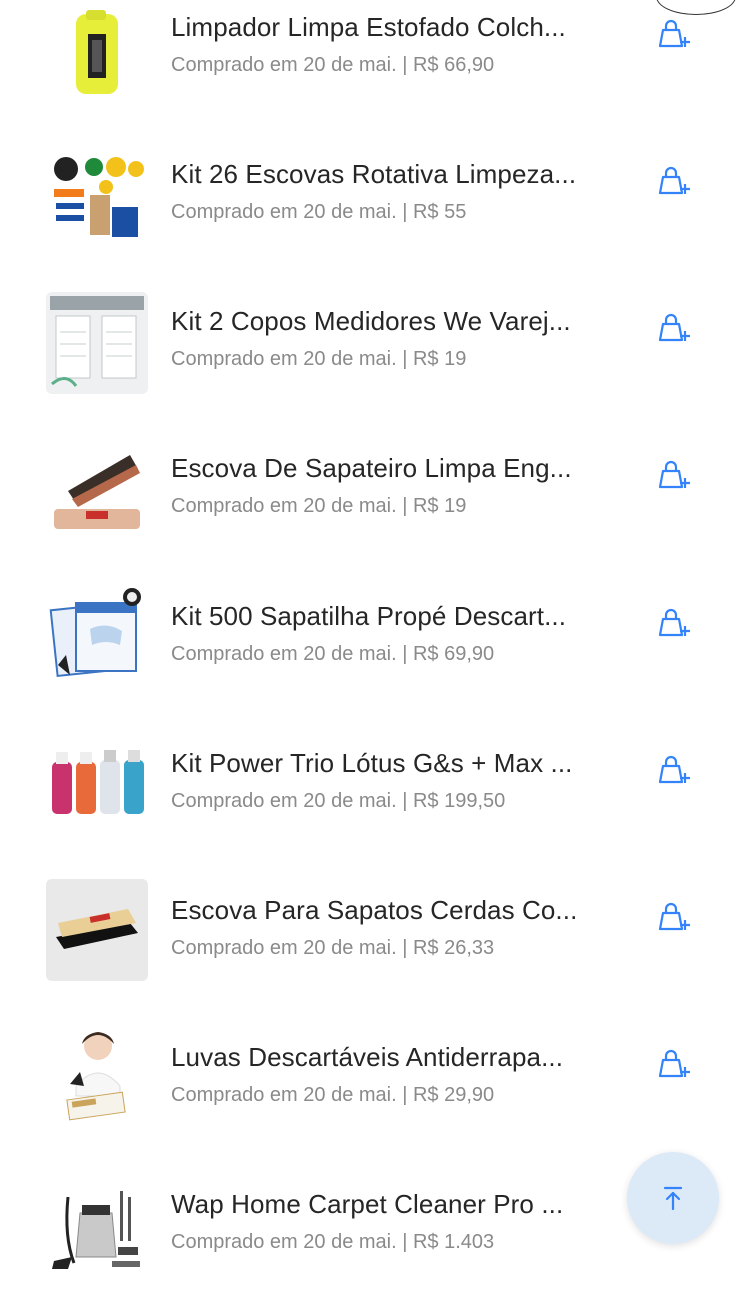 This screenshot has height=1297, width=740. I want to click on arrow-up-icon, so click(673, 1198).